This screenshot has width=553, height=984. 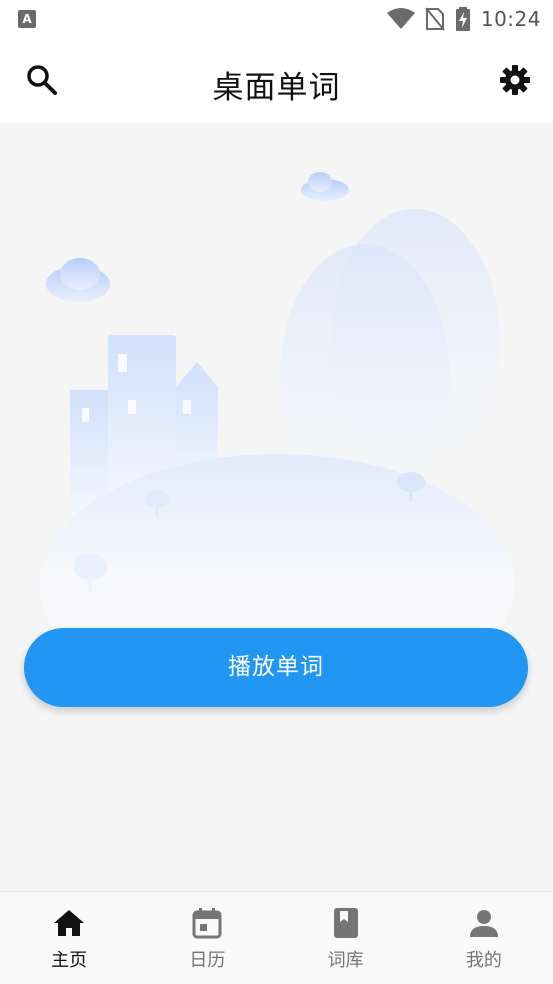 I want to click on nav-item-home: 主页, so click(x=69, y=938).